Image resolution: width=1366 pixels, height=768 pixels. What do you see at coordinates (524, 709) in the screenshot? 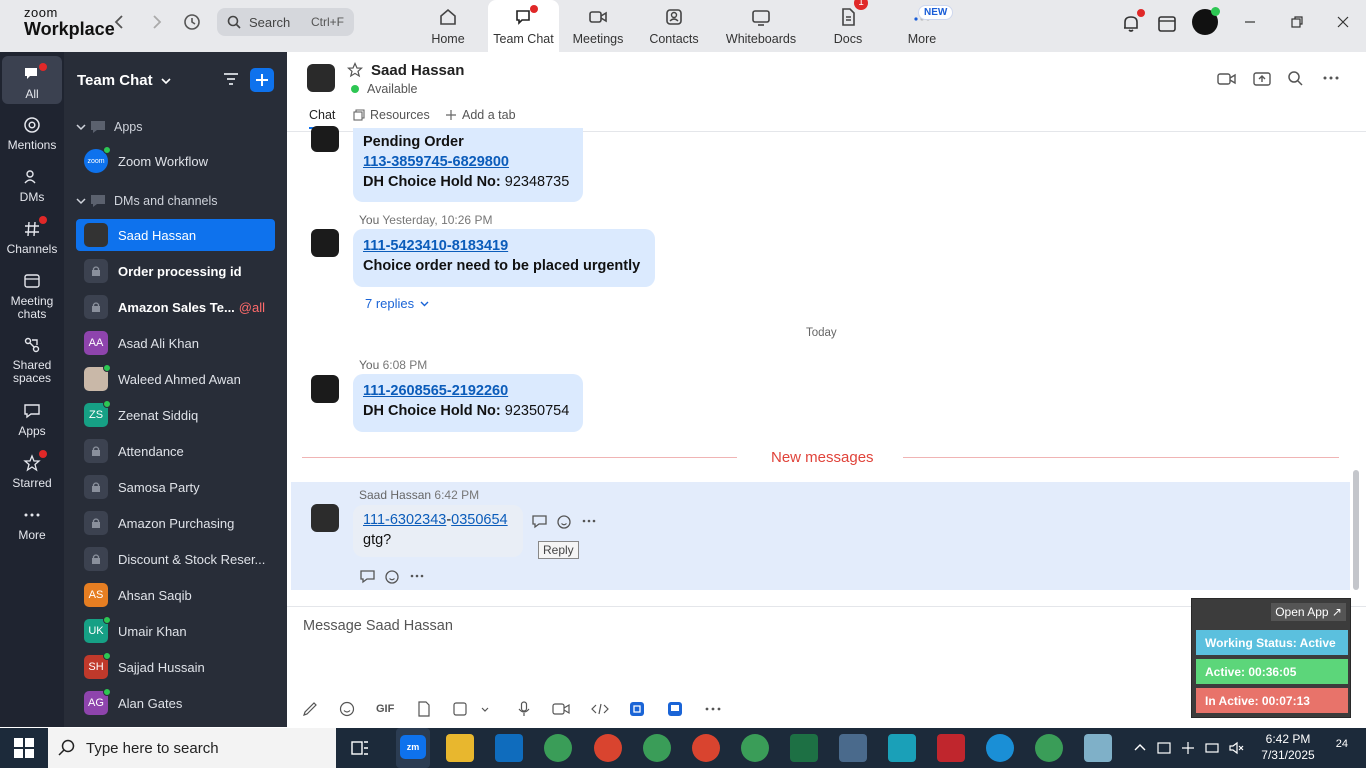
I see `microphone-icon` at bounding box center [524, 709].